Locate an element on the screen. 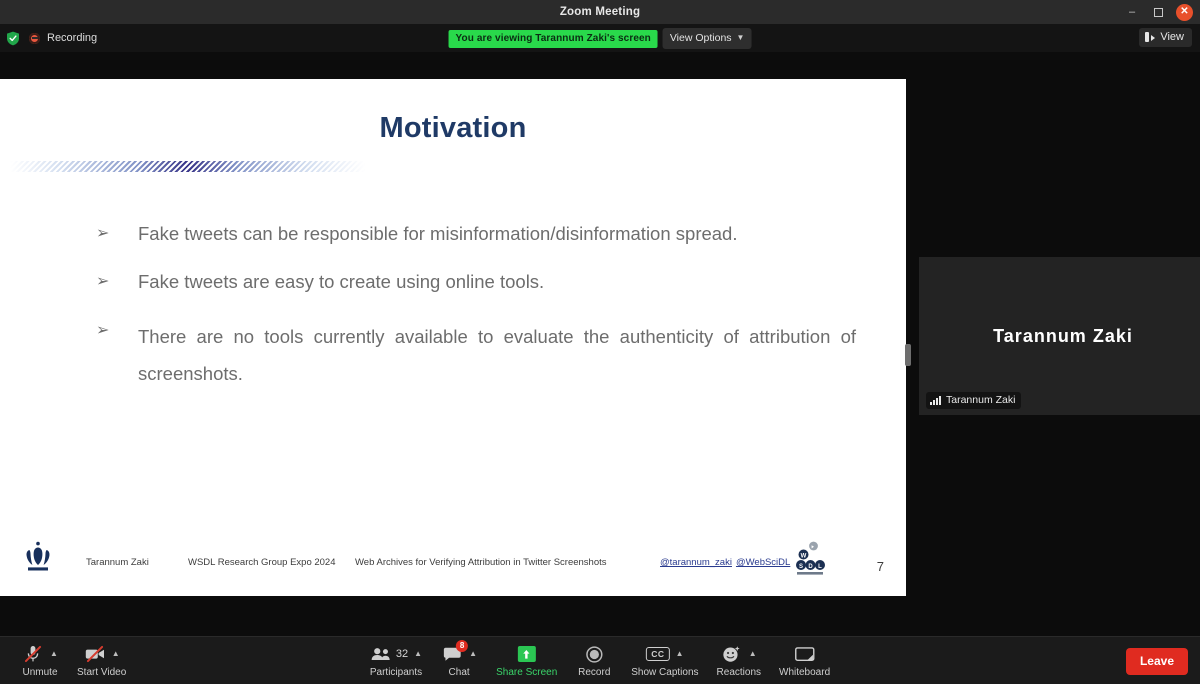 This screenshot has width=1200, height=684. footer-social-handles: @tarannum_zaki @WebSciDL is located at coordinates (725, 562).